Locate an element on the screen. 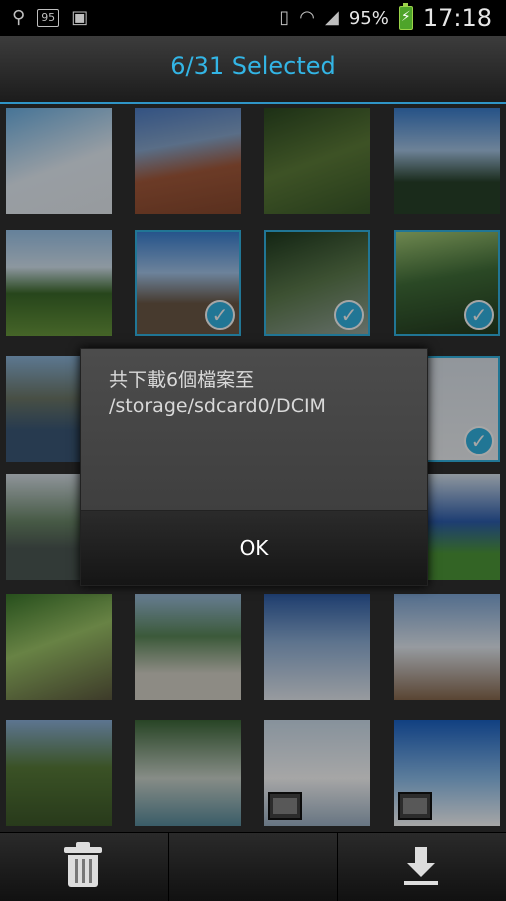  dialog-message: 共下載6個檔案至 /storage/sdcard0/DCIM is located at coordinates (217, 393).